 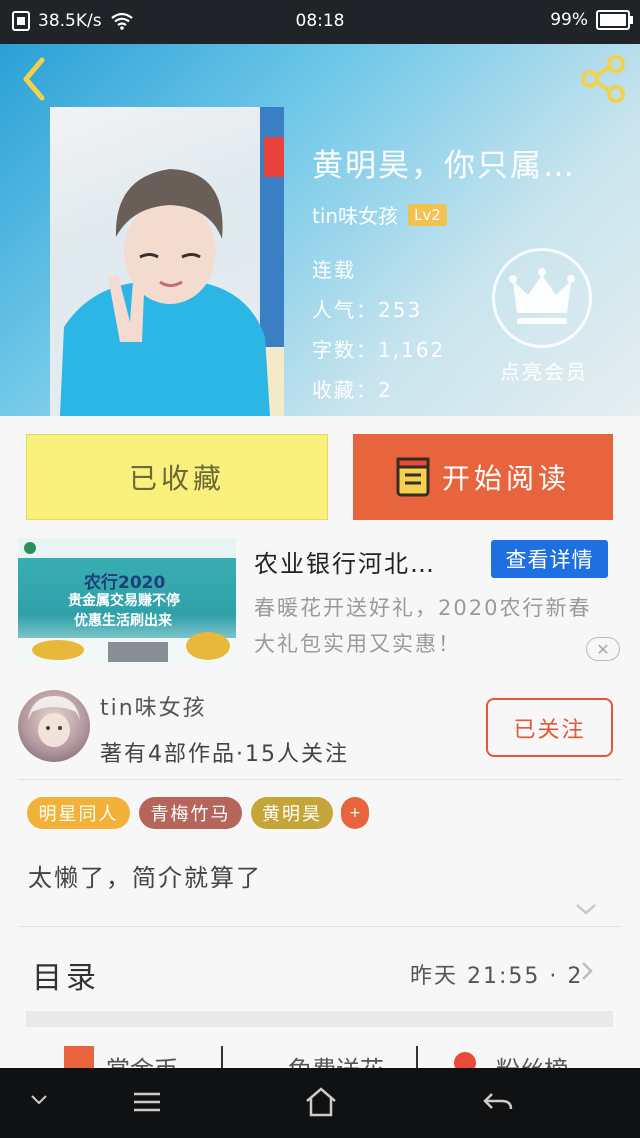 I want to click on status-right: 99%, so click(x=591, y=20).